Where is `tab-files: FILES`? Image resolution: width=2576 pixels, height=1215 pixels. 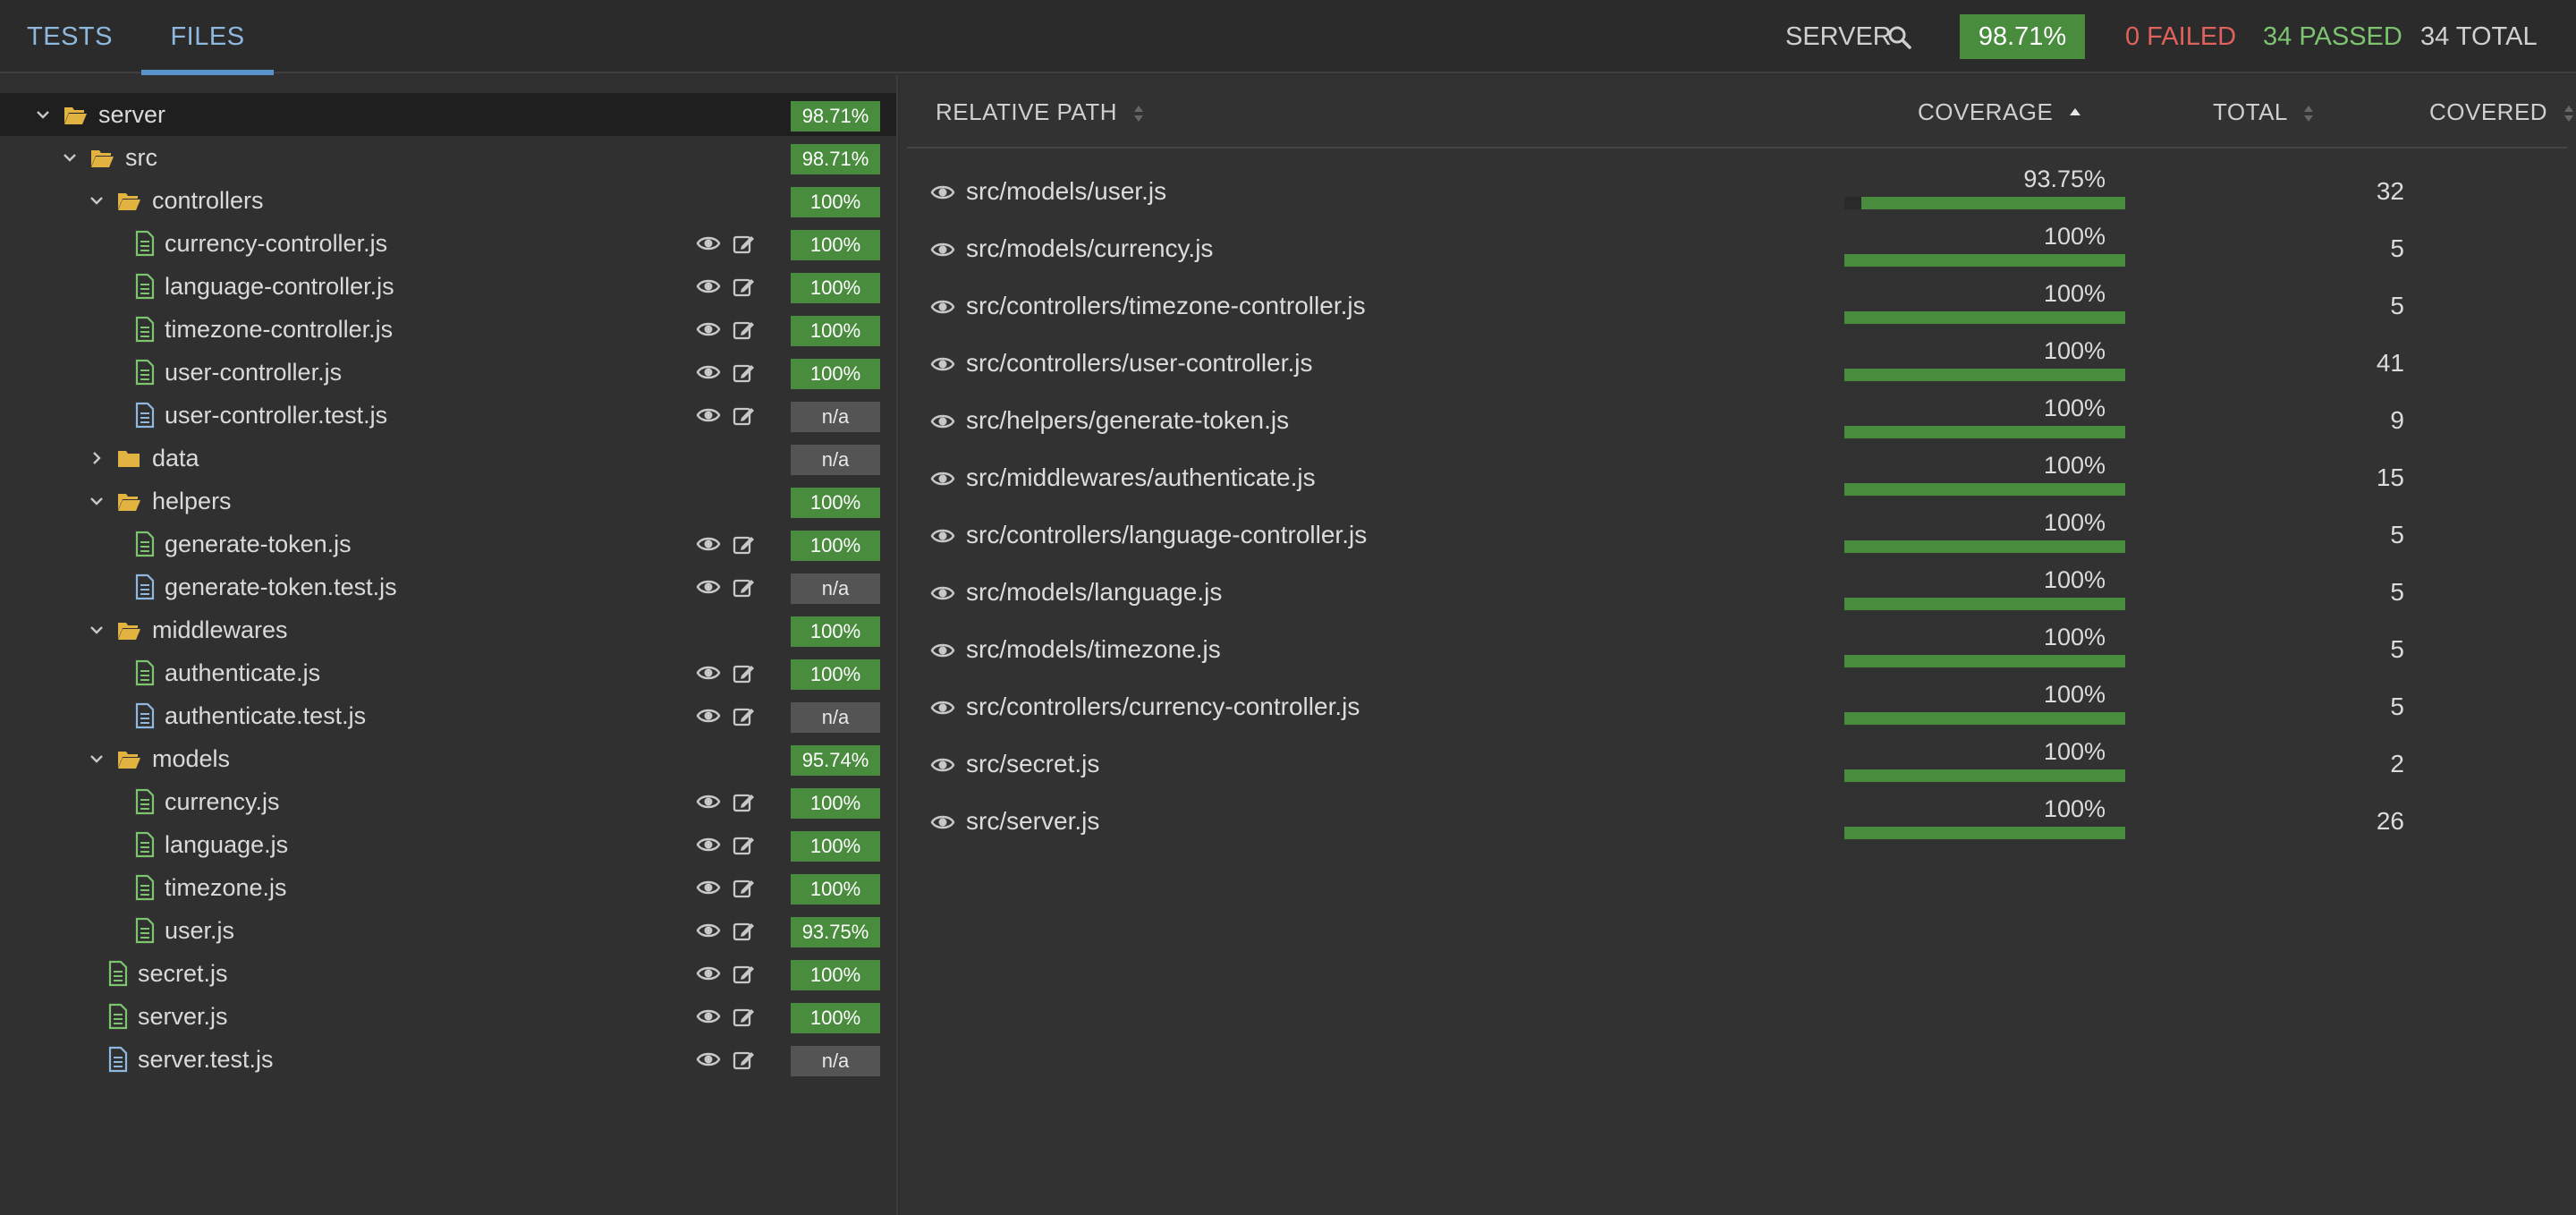
tab-files: FILES is located at coordinates (207, 38).